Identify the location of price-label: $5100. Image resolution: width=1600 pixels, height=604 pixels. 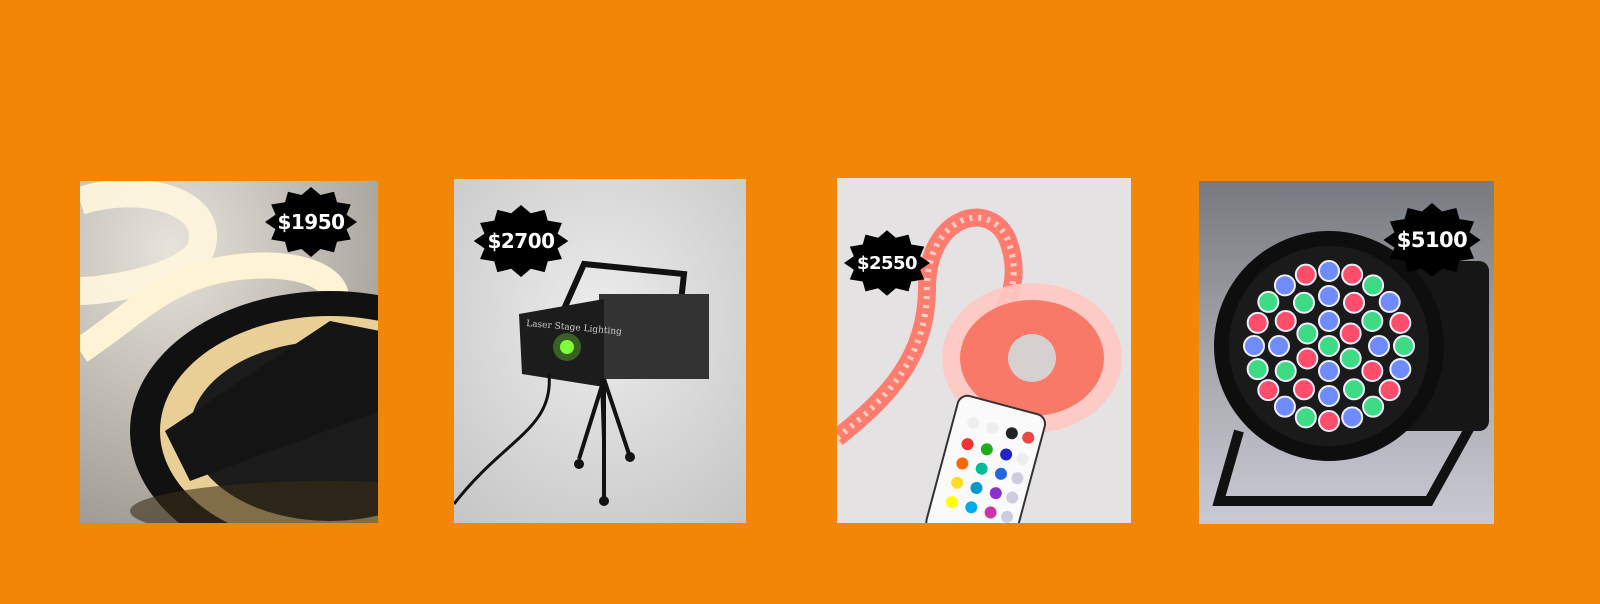
(1432, 240).